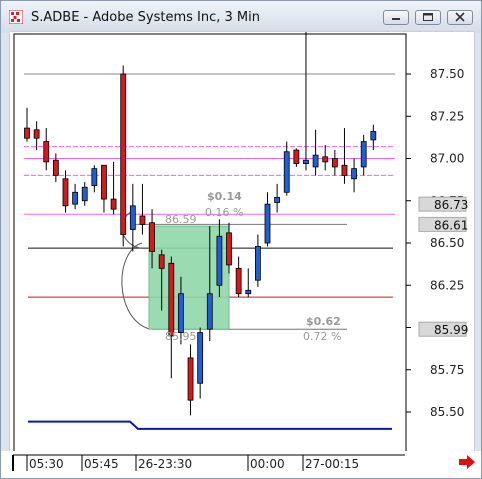 Image resolution: width=482 pixels, height=479 pixels. I want to click on maximize-button, so click(428, 17).